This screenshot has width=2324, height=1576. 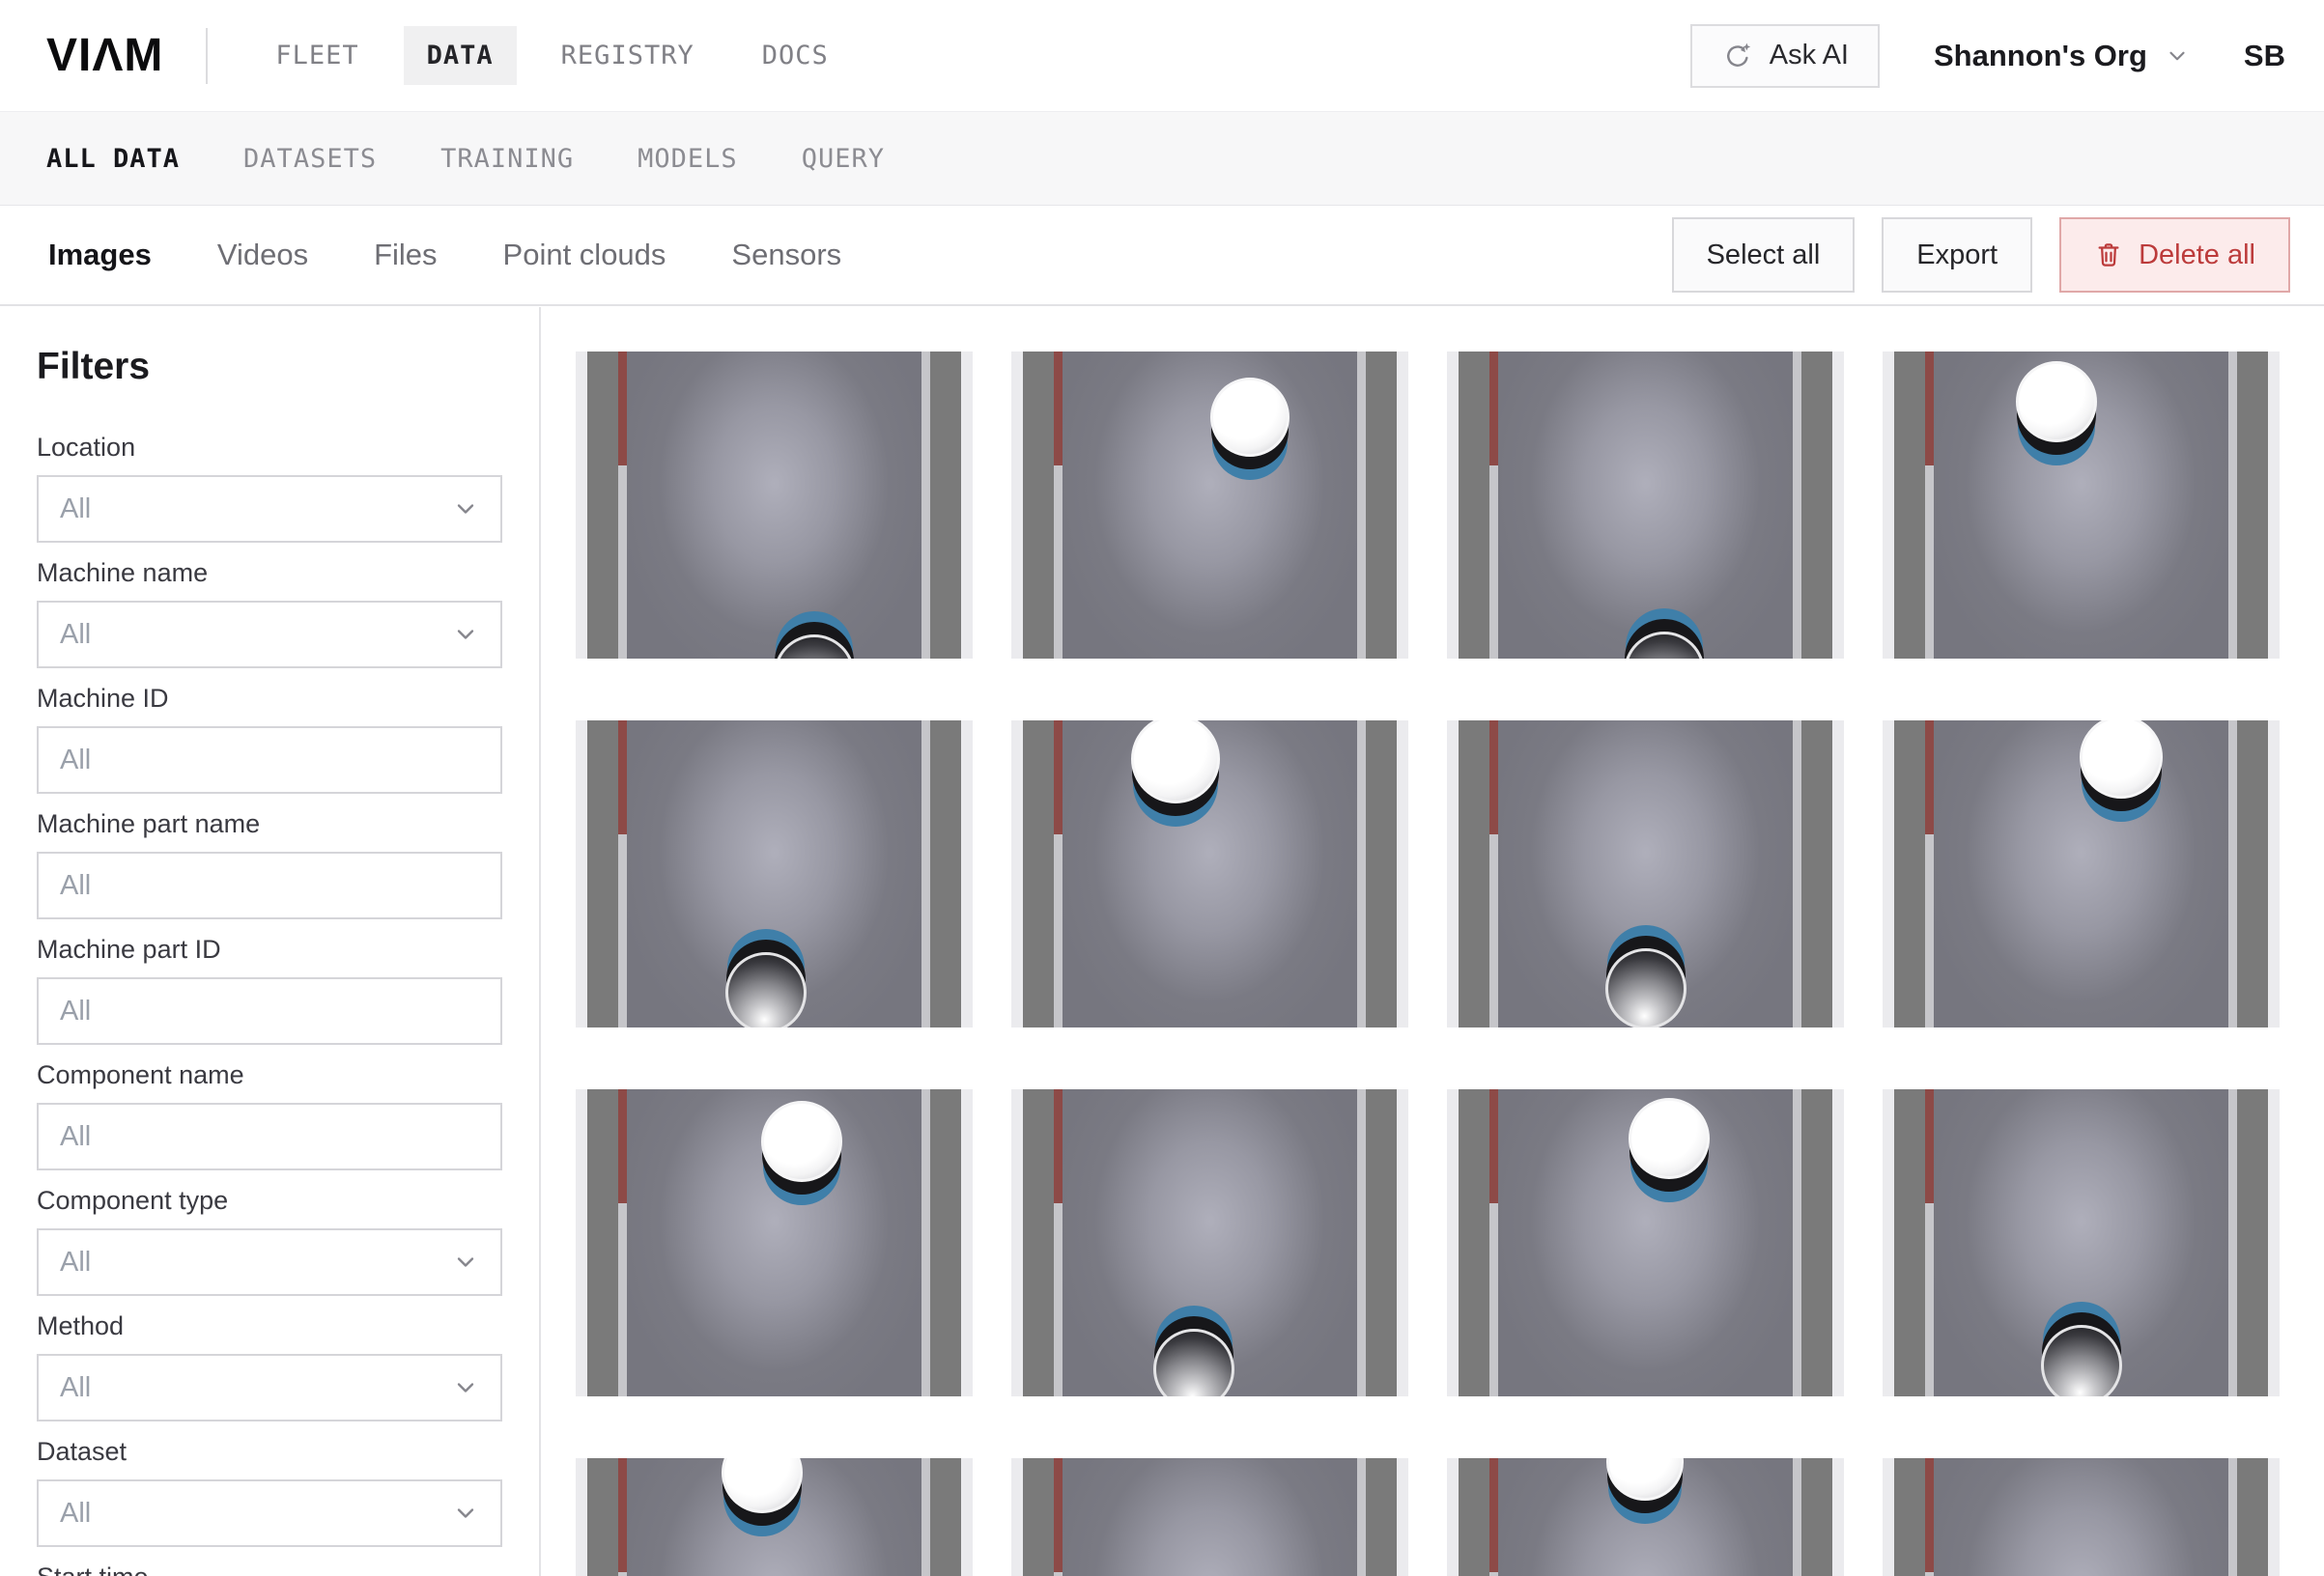 I want to click on subnav-item-all-data: ALL DATA, so click(x=113, y=159).